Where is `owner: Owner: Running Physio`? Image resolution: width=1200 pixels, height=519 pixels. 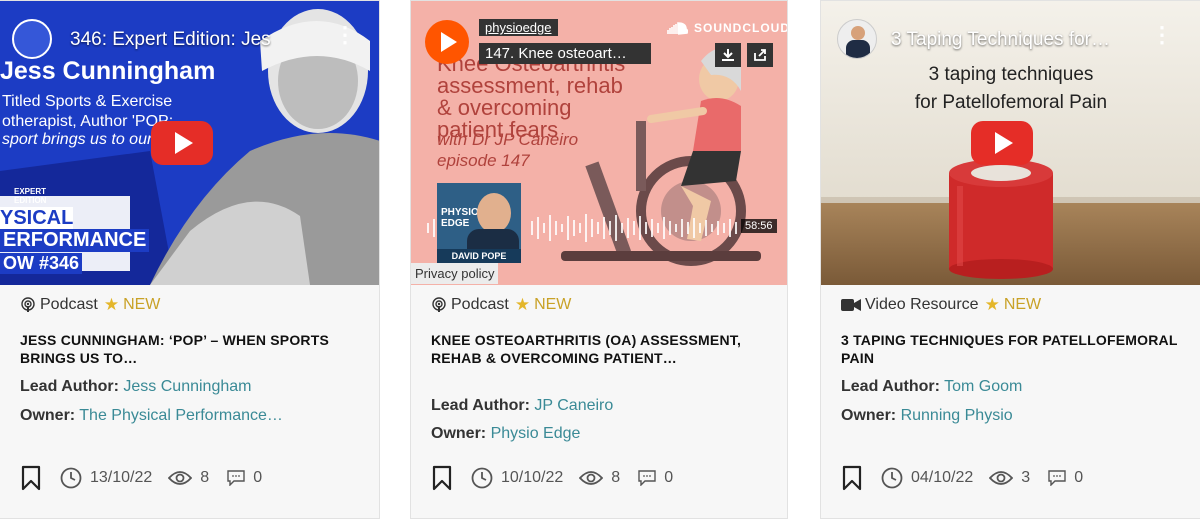 owner: Owner: Running Physio is located at coordinates (1012, 416).